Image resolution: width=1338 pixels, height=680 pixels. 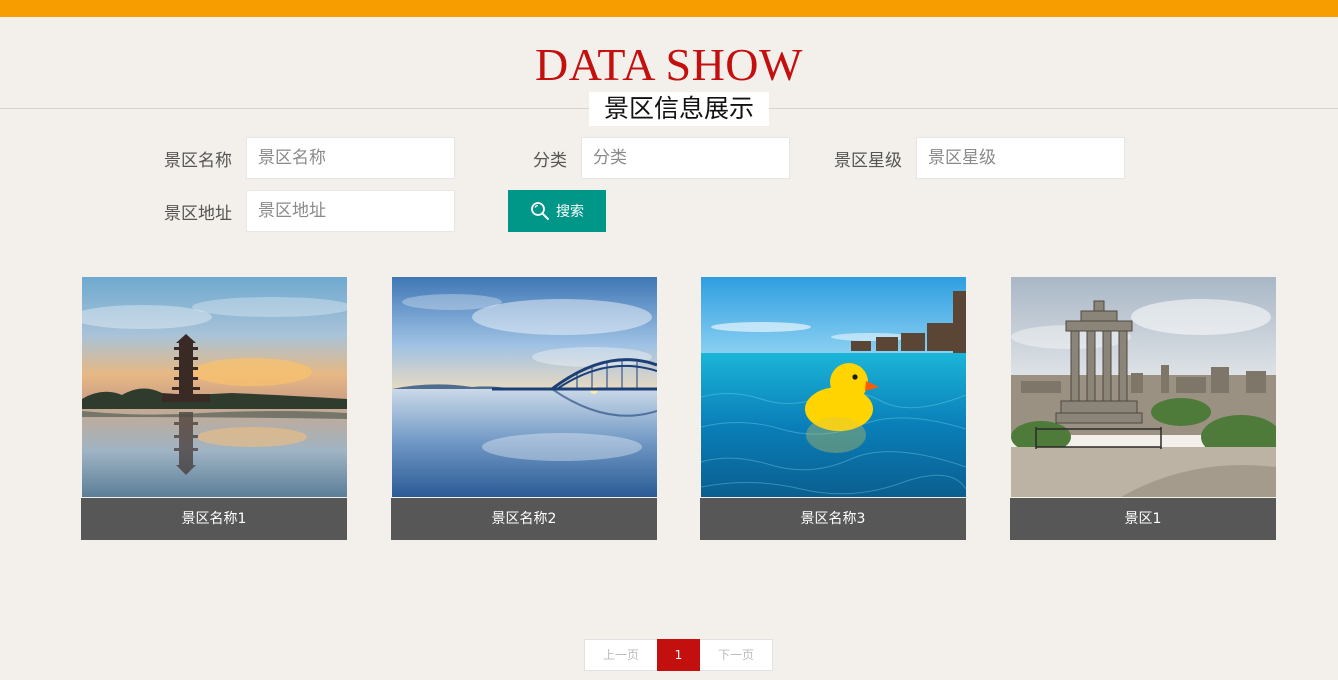 What do you see at coordinates (570, 211) in the screenshot?
I see `search-button-label: 搜索` at bounding box center [570, 211].